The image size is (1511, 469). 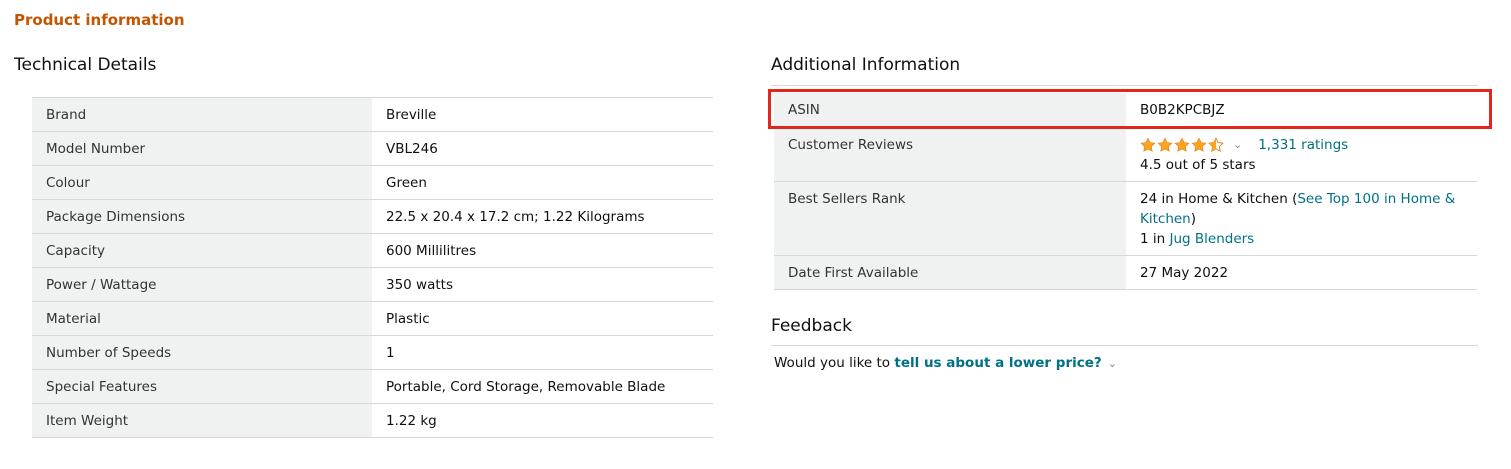 I want to click on ratings-count-link: 1,331 ratings, so click(x=1303, y=145).